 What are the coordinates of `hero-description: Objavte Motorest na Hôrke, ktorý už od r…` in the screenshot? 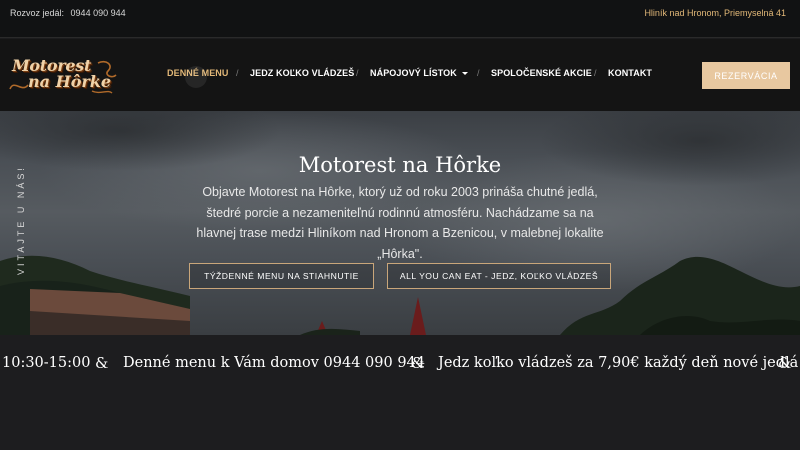 It's located at (400, 223).